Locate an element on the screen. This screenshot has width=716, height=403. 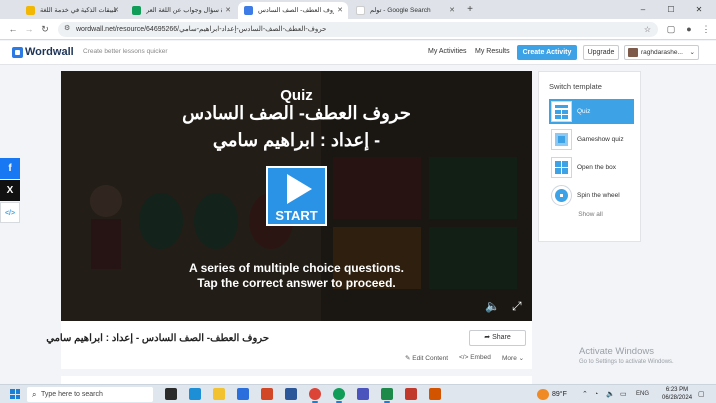
close-window-button: ✕ is located at coordinates (699, 9).